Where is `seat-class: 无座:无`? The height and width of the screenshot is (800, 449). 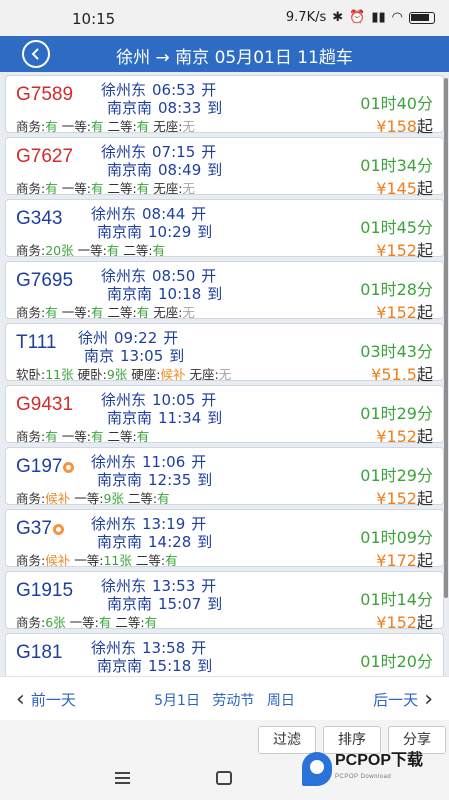 seat-class: 无座:无 is located at coordinates (174, 312).